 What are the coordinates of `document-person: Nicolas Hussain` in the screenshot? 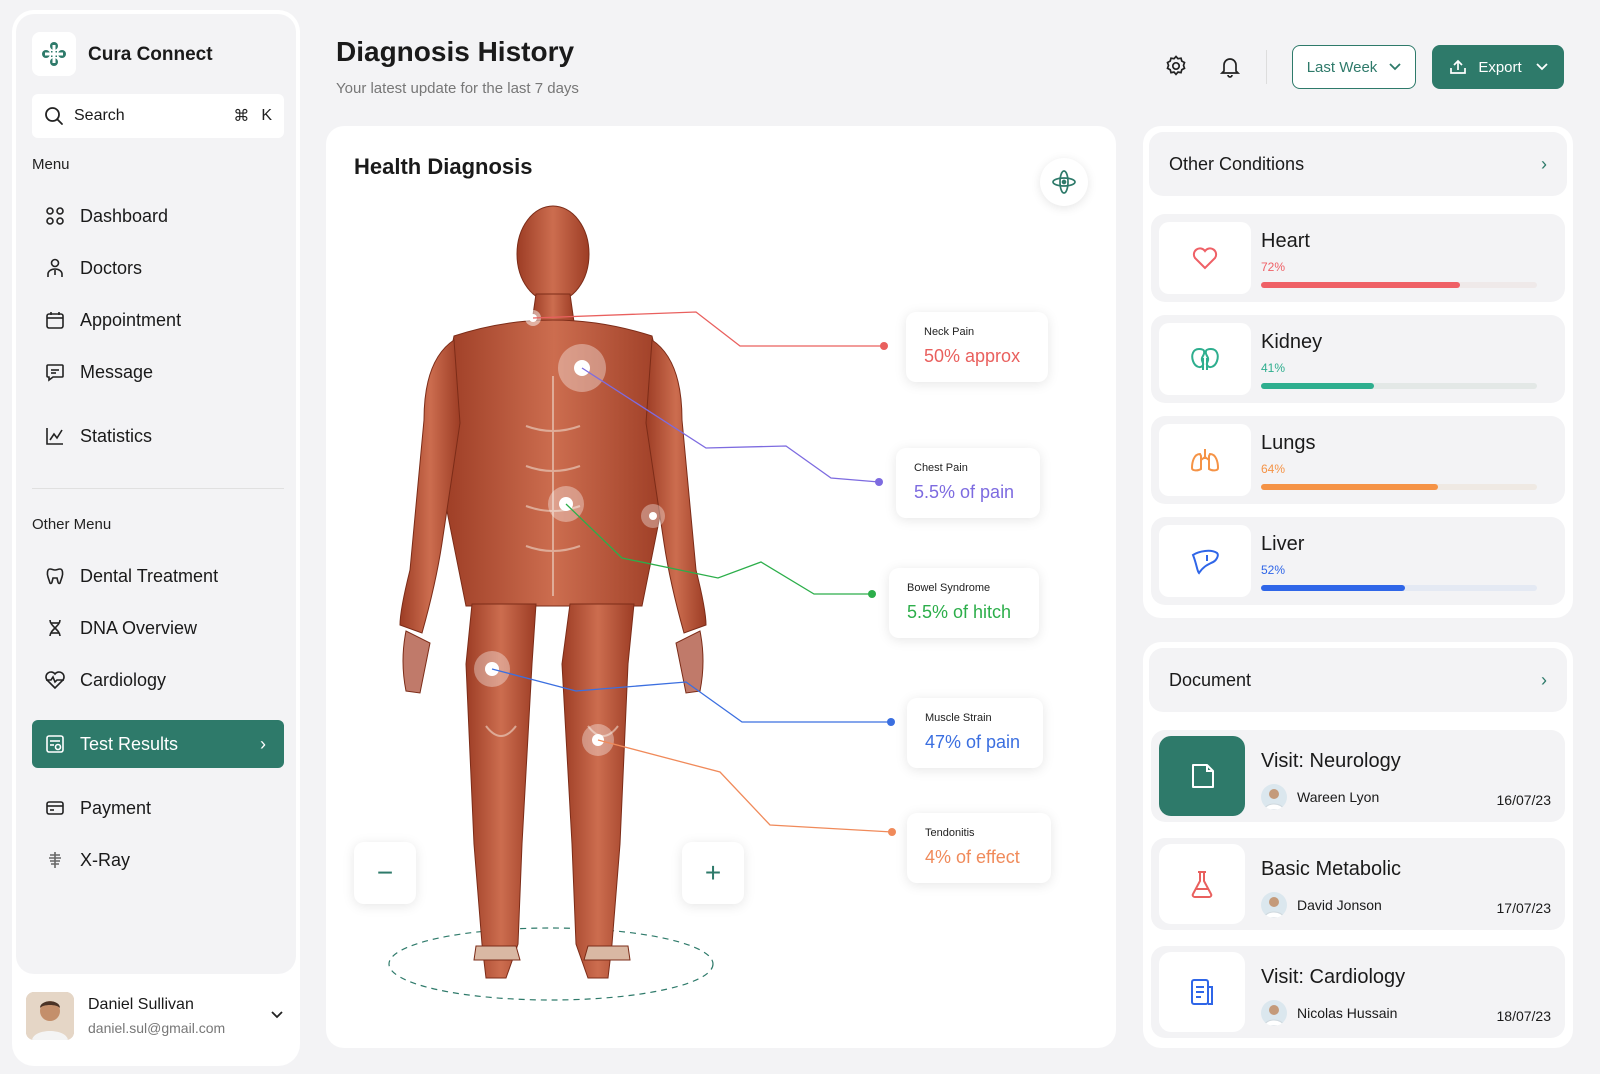 It's located at (1347, 1013).